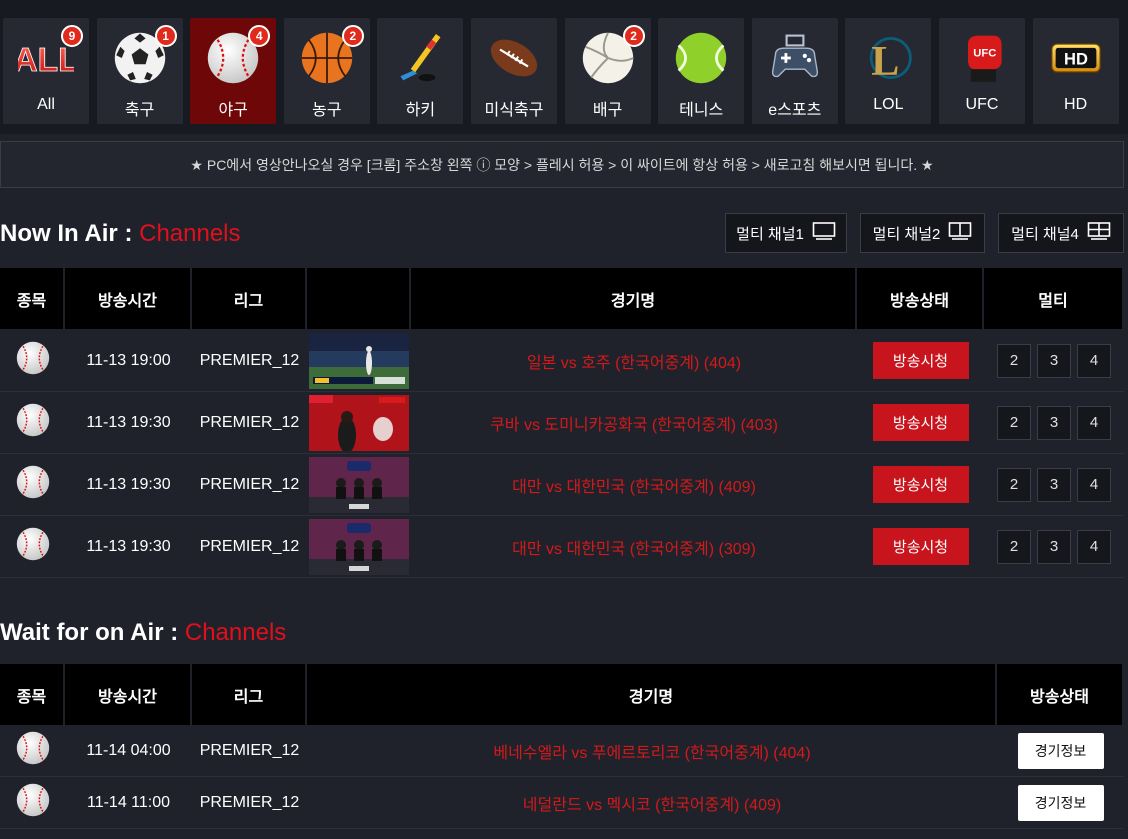 This screenshot has width=1128, height=839. What do you see at coordinates (326, 71) in the screenshot?
I see `category-basketball: 농구 2` at bounding box center [326, 71].